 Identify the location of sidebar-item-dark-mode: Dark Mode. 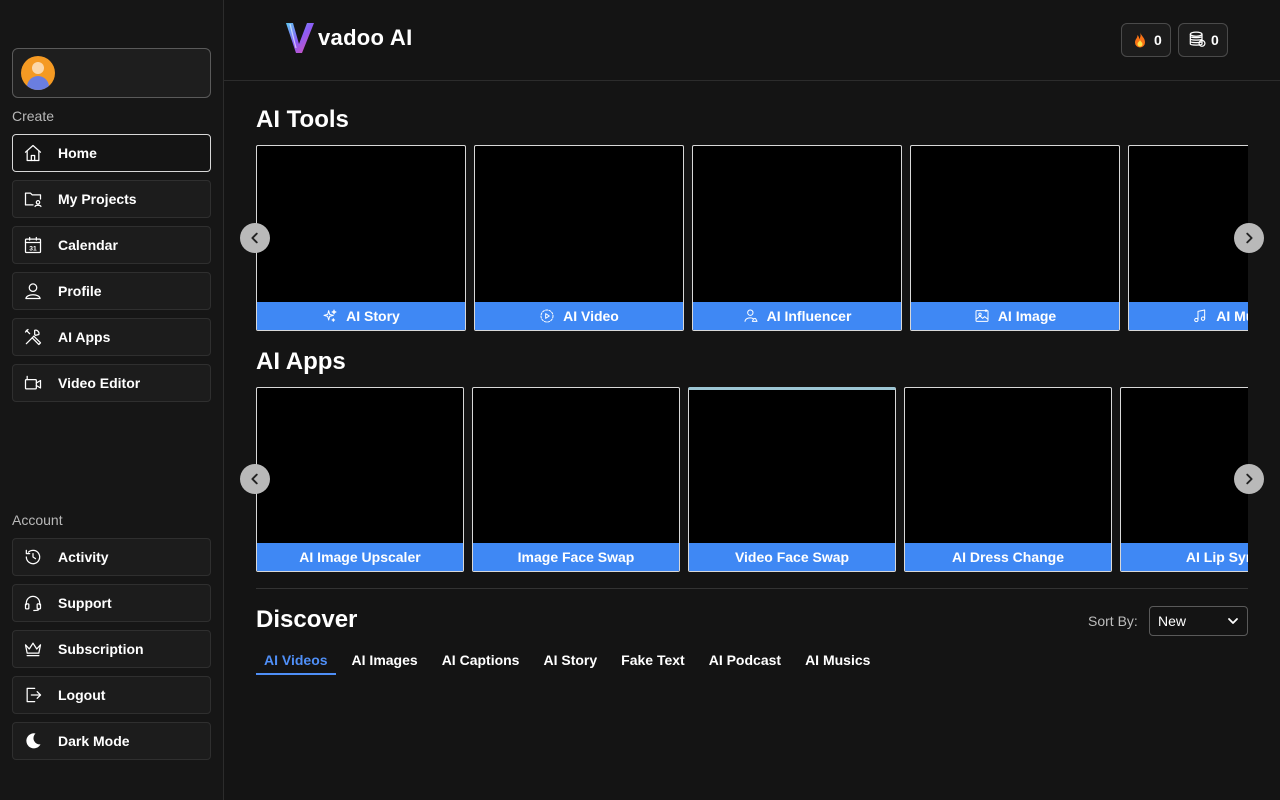
(111, 741).